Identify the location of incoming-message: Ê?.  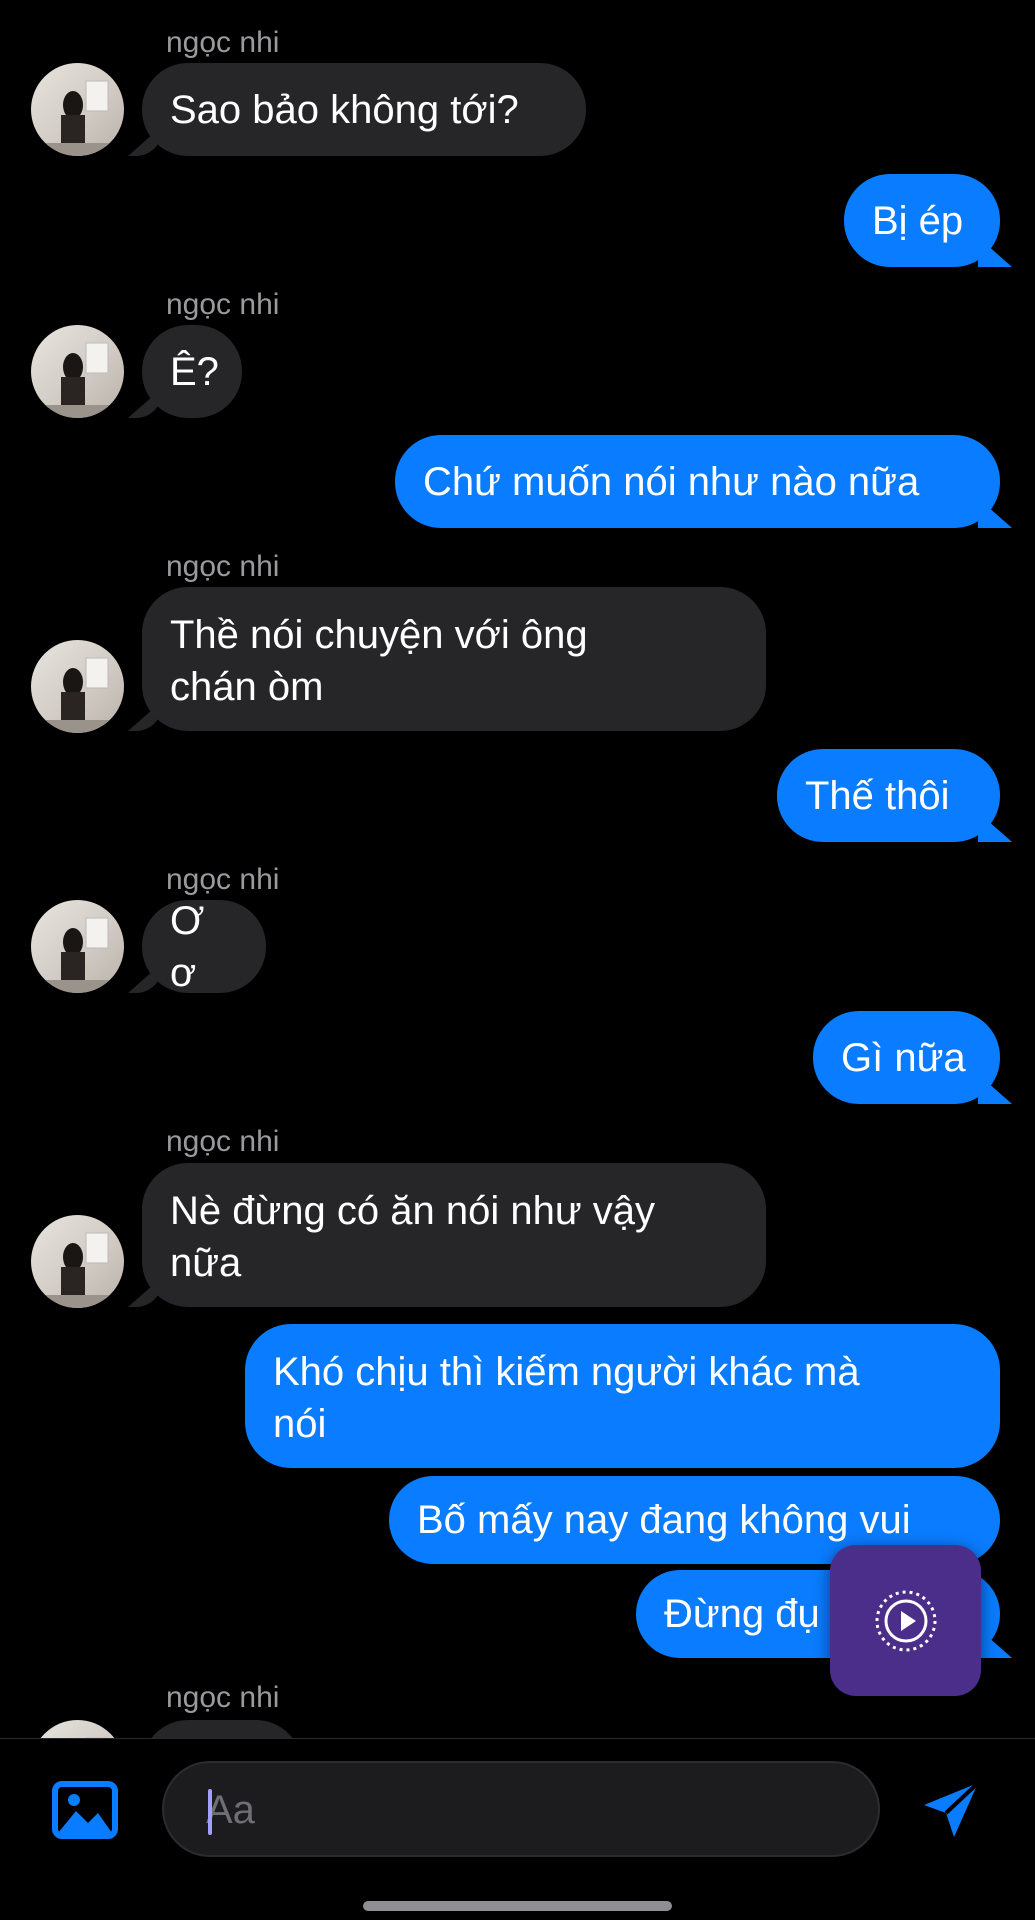
(192, 371).